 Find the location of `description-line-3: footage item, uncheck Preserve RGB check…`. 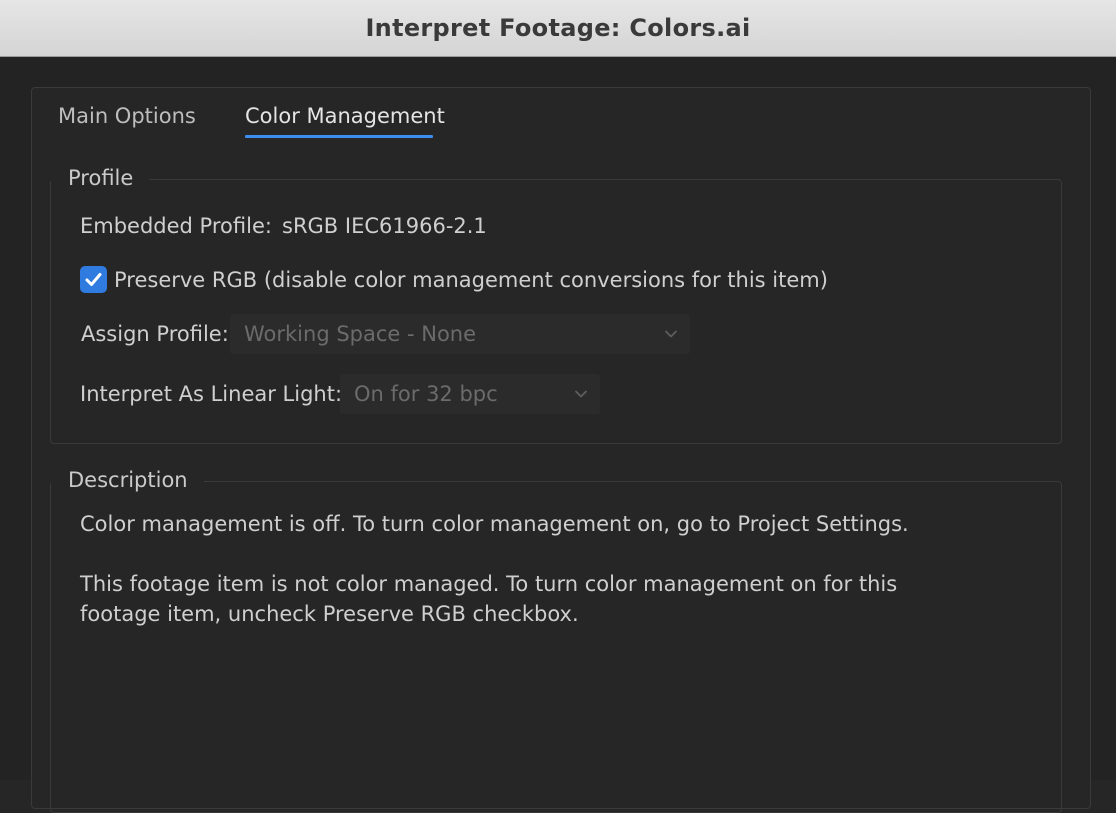

description-line-3: footage item, uncheck Preserve RGB check… is located at coordinates (329, 614).